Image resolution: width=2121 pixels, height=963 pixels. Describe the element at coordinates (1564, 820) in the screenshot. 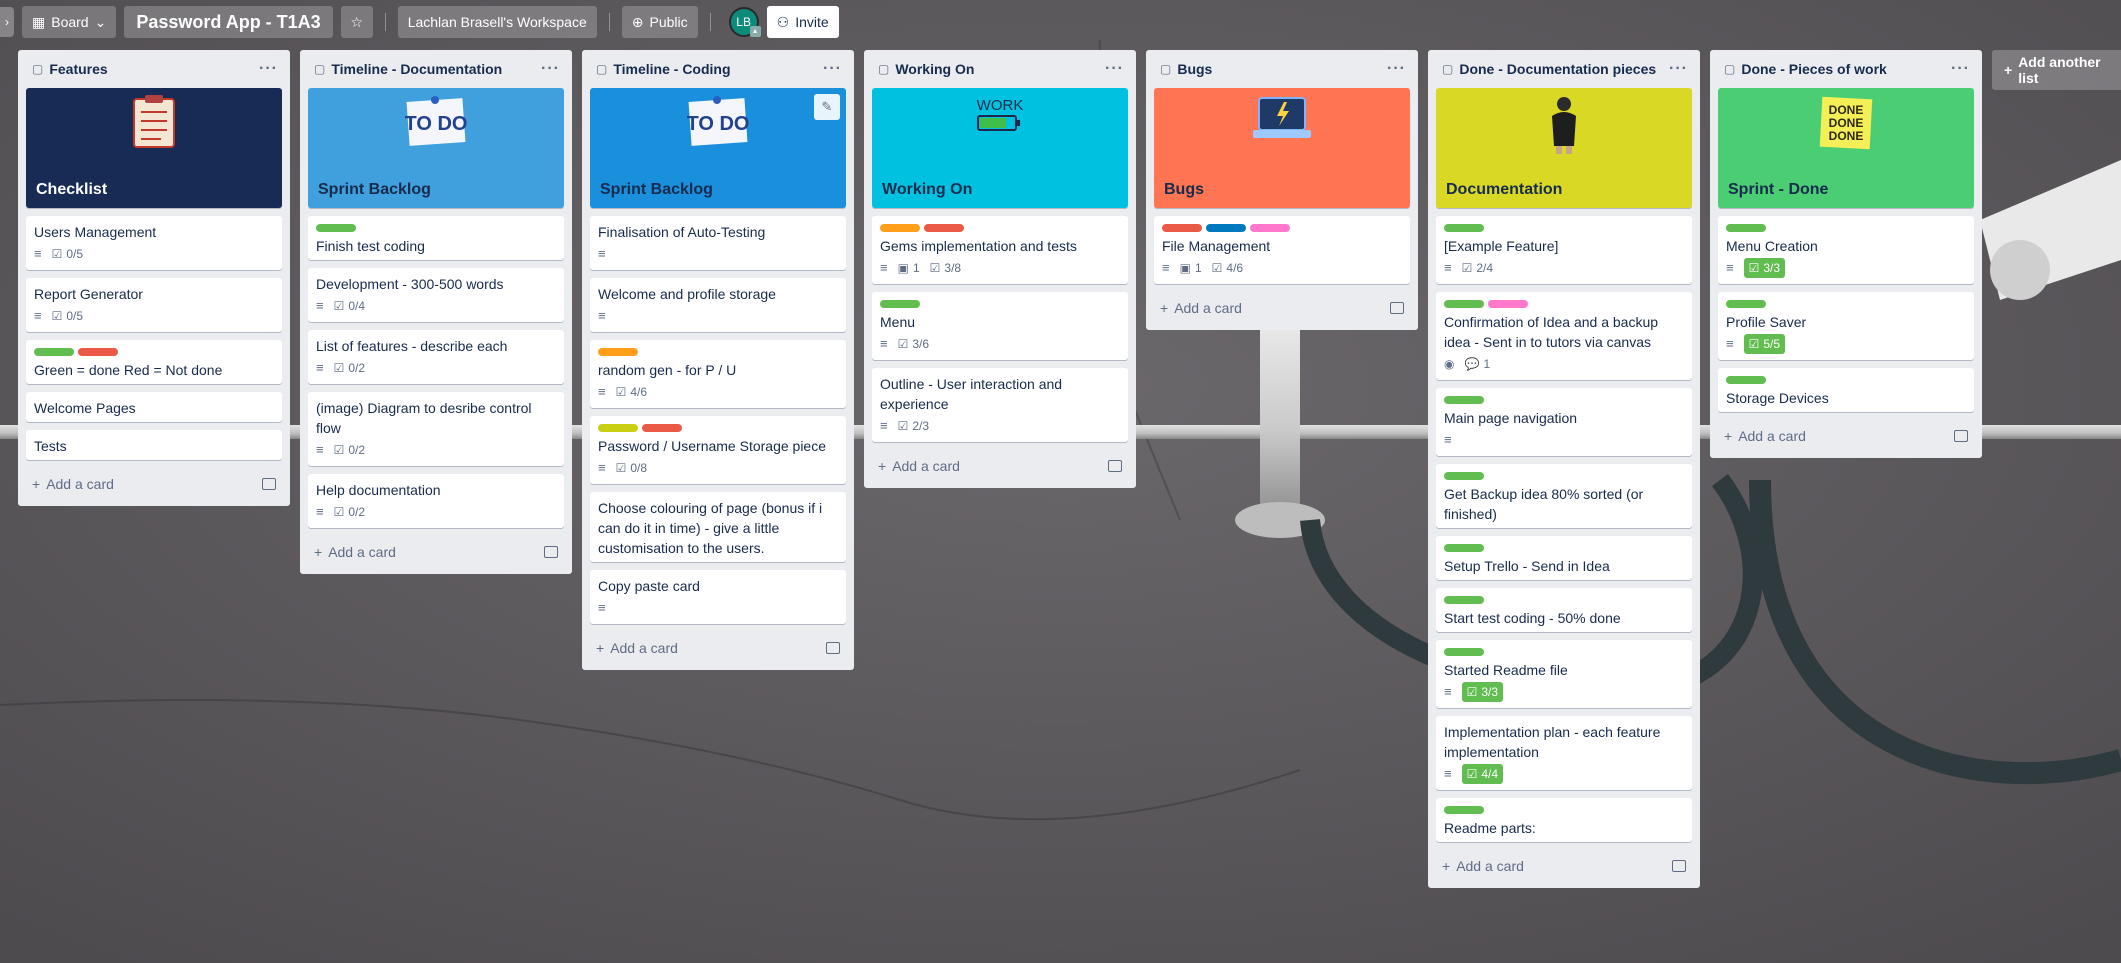

I see `card: Readme parts:` at that location.